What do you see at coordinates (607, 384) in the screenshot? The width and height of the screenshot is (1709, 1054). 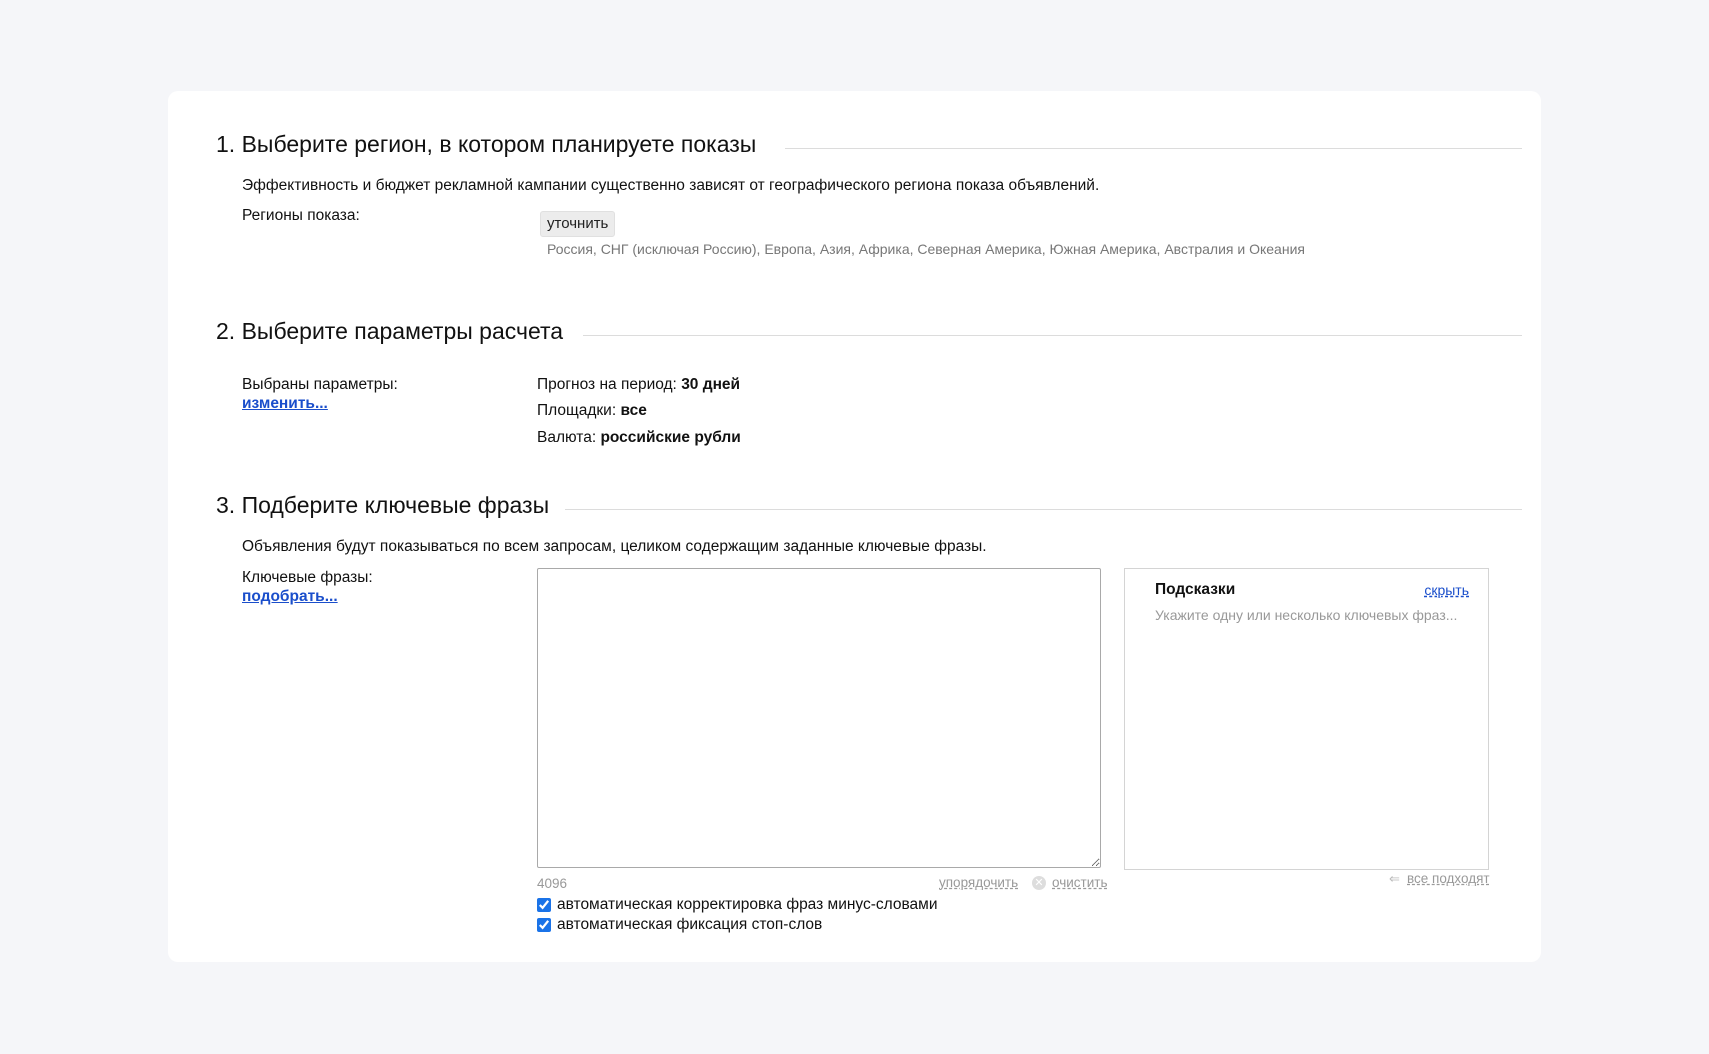 I see `param-period-label: Прогноз на период:` at bounding box center [607, 384].